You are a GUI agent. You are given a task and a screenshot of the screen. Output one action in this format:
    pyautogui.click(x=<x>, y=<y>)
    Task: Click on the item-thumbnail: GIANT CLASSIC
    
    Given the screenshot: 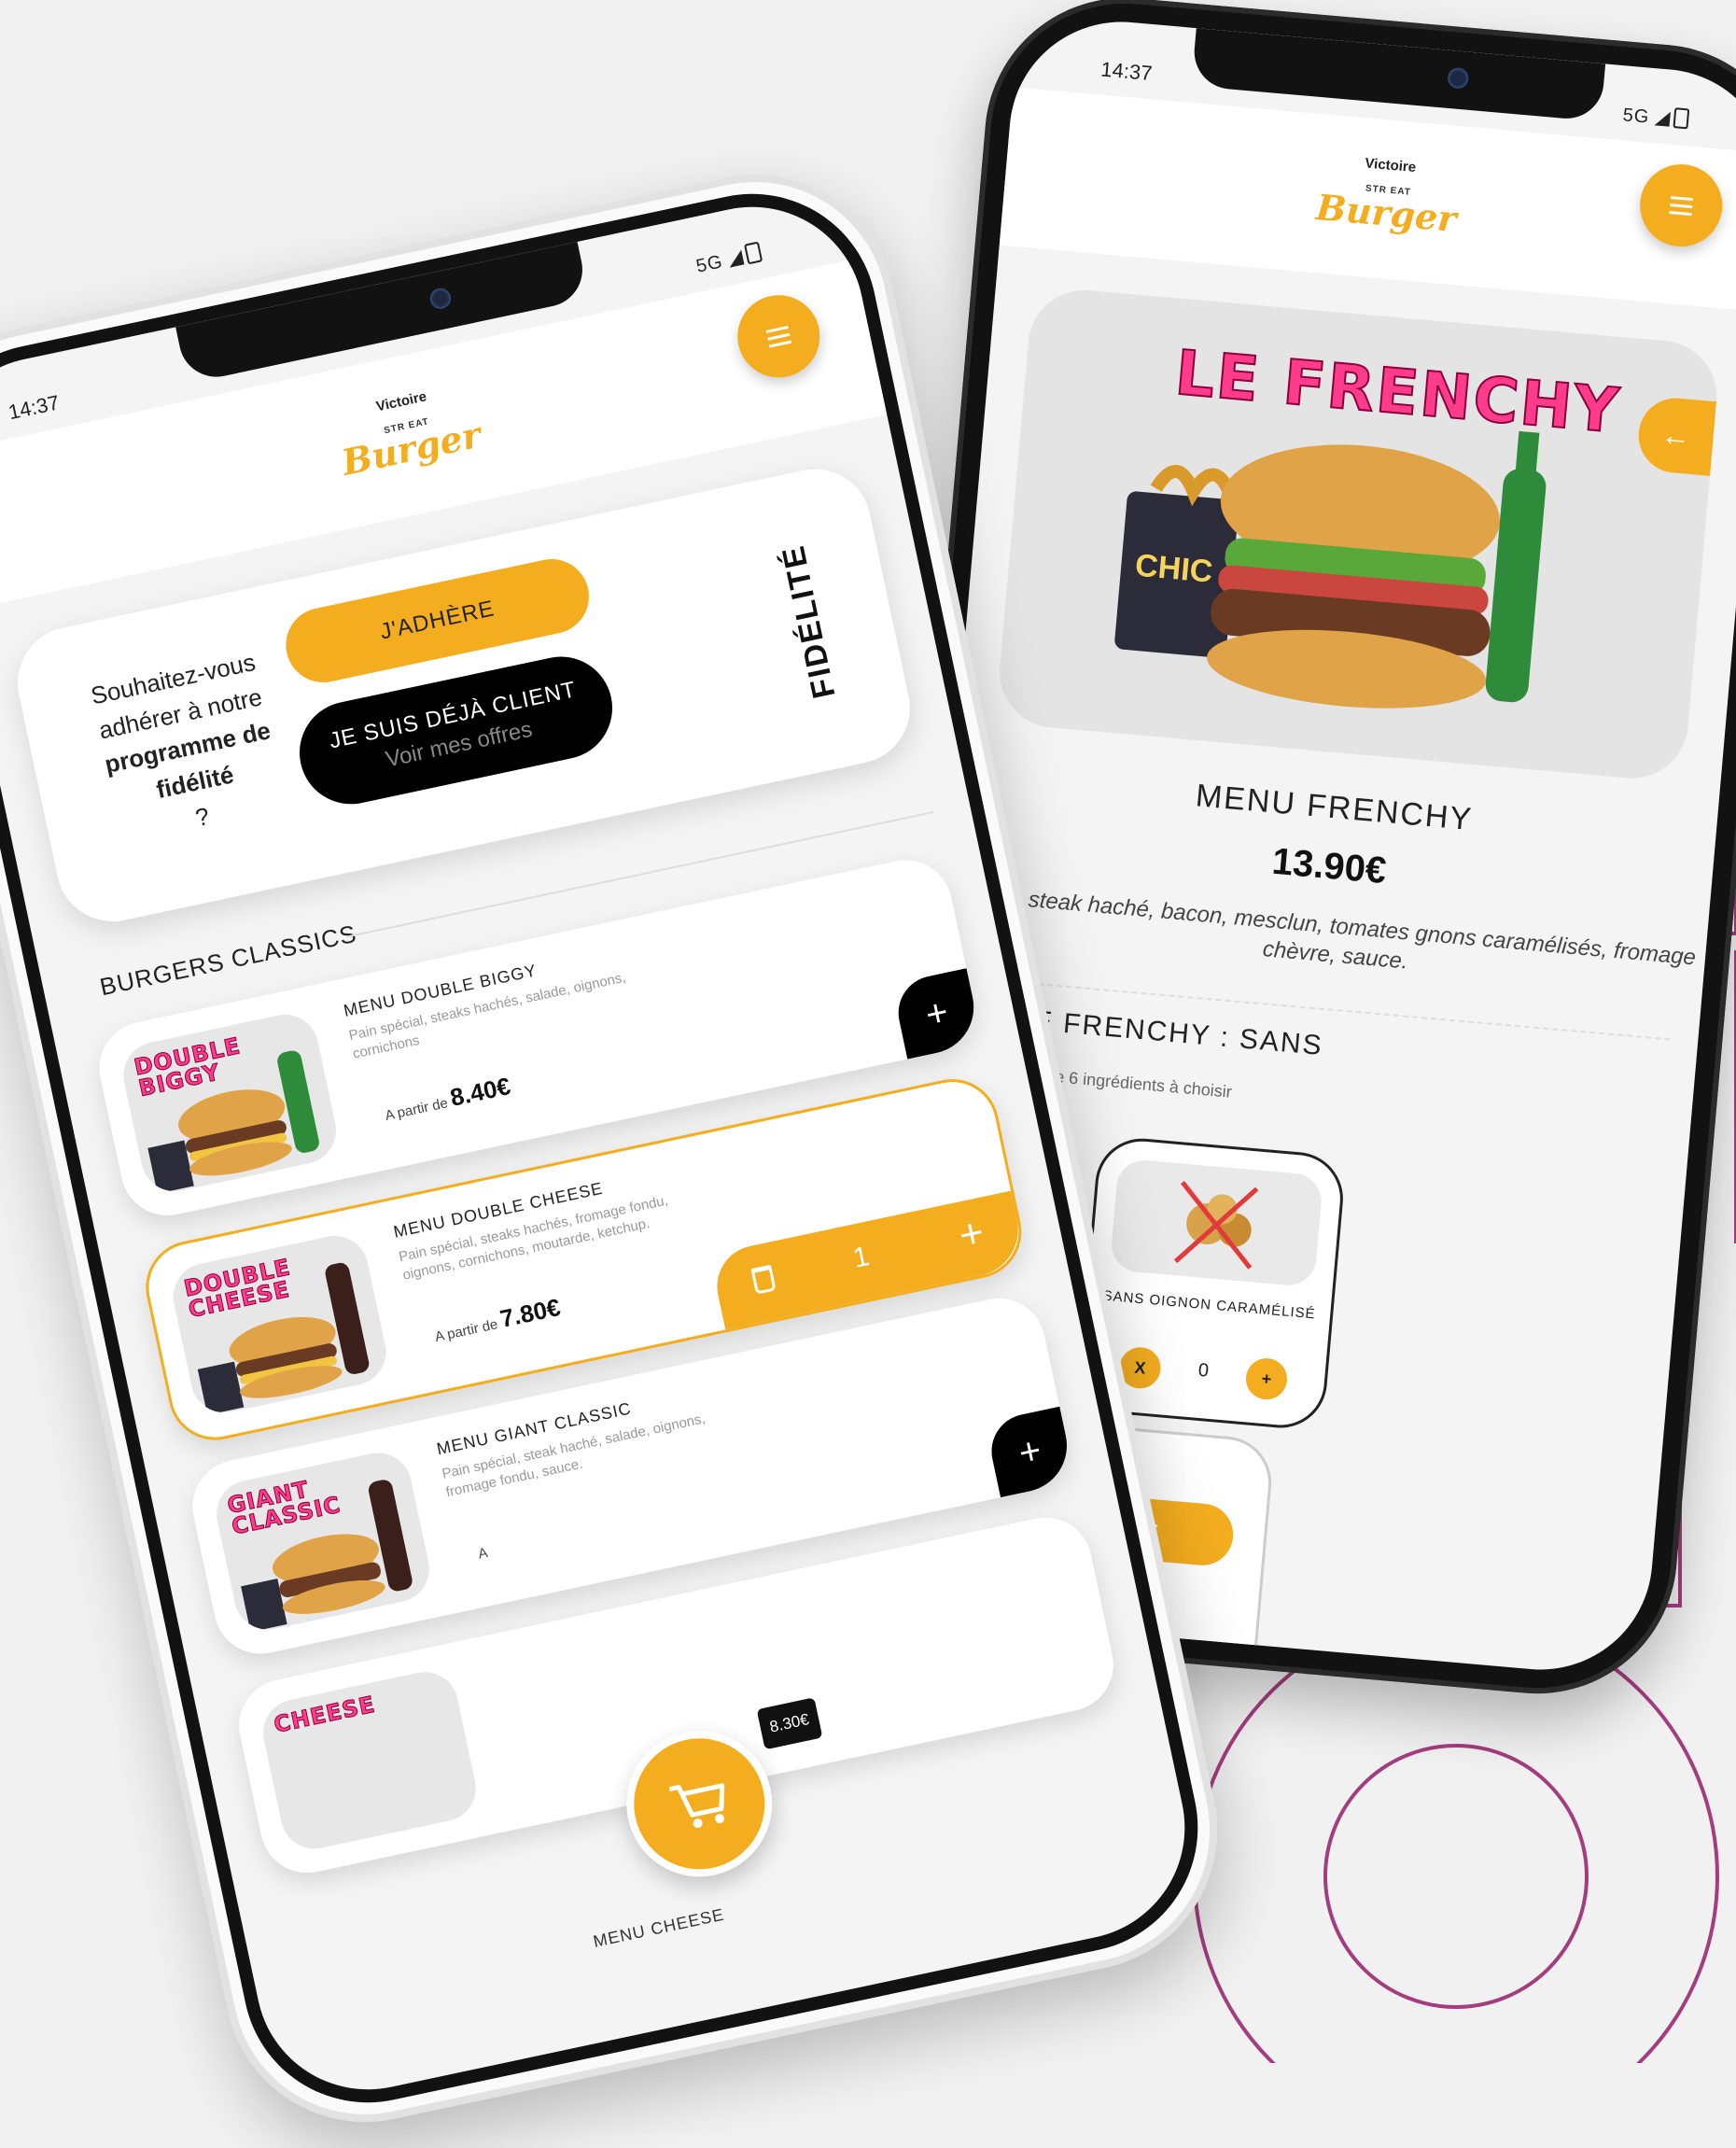 What is the action you would take?
    pyautogui.click(x=323, y=1541)
    